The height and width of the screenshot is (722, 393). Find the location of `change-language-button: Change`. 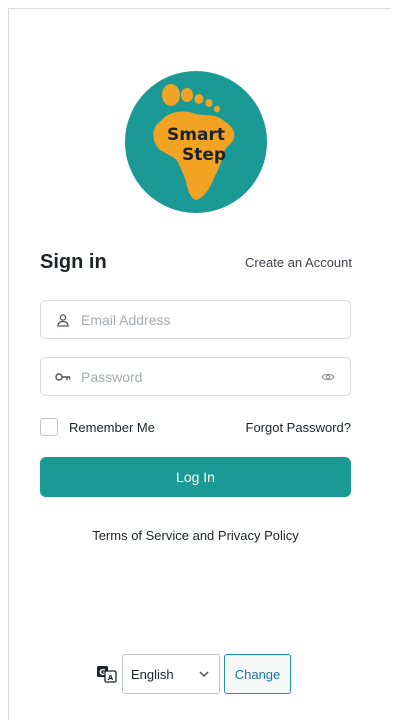

change-language-button: Change is located at coordinates (257, 674).